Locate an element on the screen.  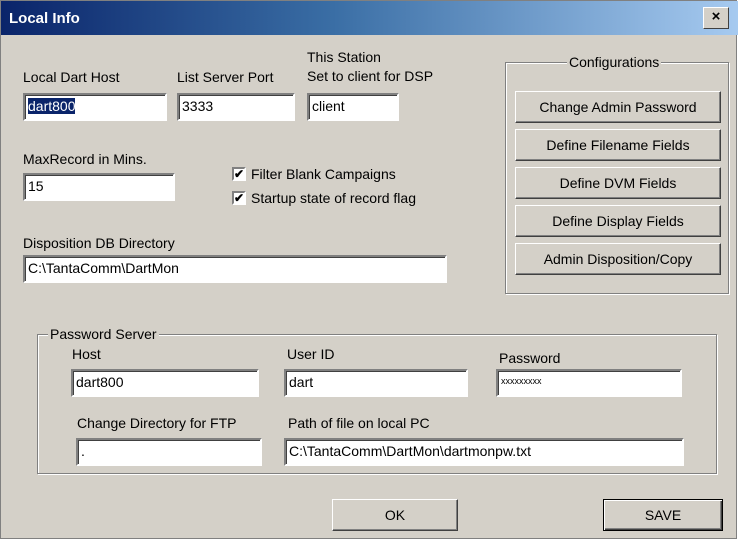
define-filename-fields-button: Define Filename Fields is located at coordinates (618, 145).